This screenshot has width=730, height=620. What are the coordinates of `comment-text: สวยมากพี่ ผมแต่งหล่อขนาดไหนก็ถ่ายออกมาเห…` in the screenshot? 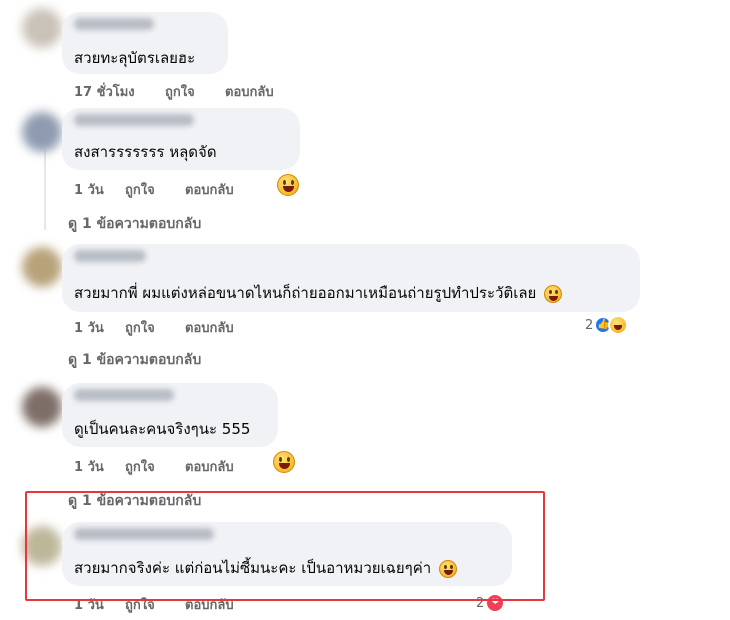 It's located at (318, 293).